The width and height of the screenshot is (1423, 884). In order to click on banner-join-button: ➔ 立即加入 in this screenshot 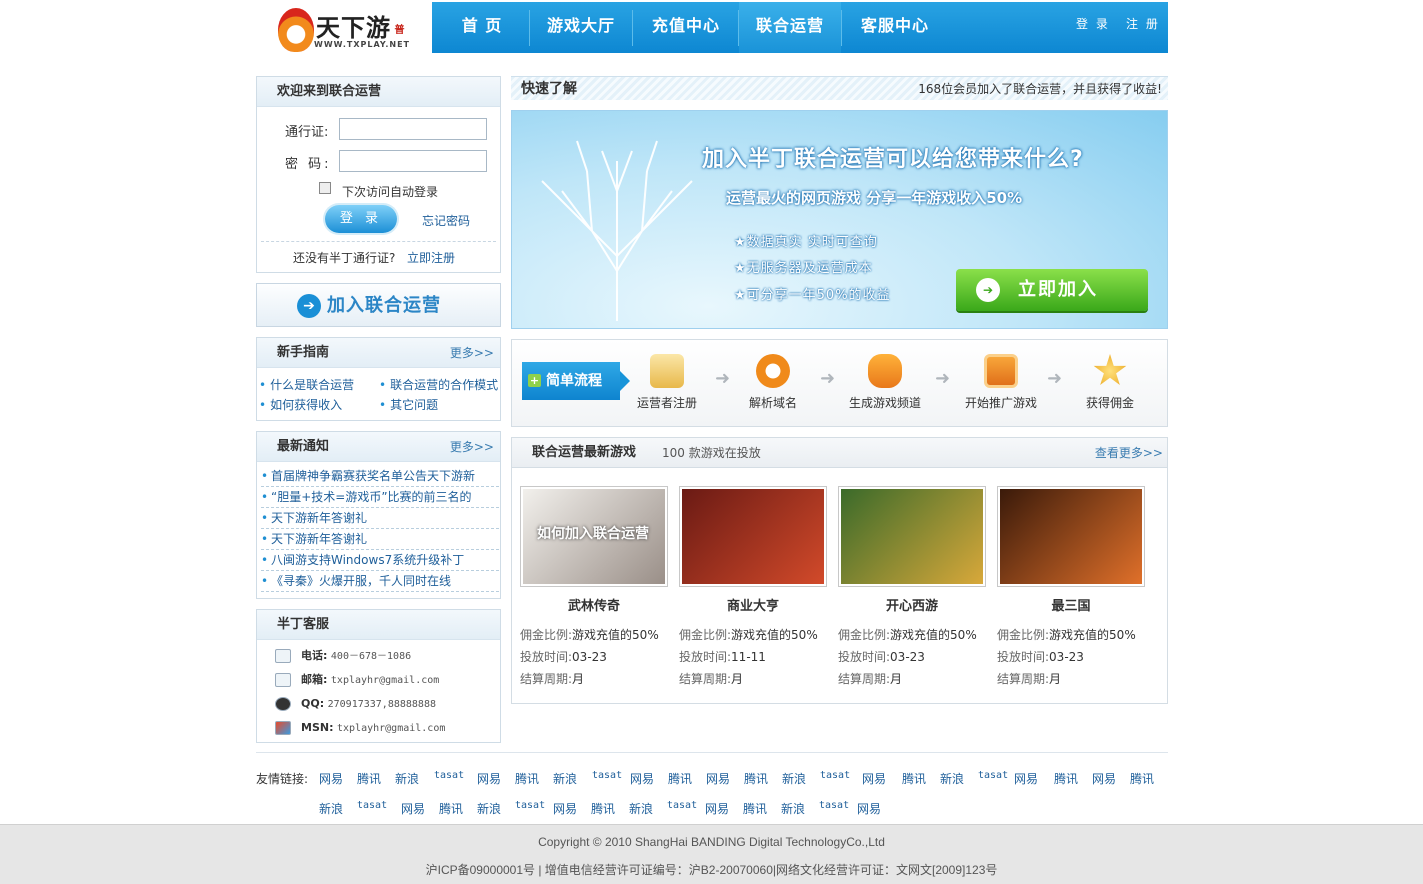, I will do `click(1052, 290)`.